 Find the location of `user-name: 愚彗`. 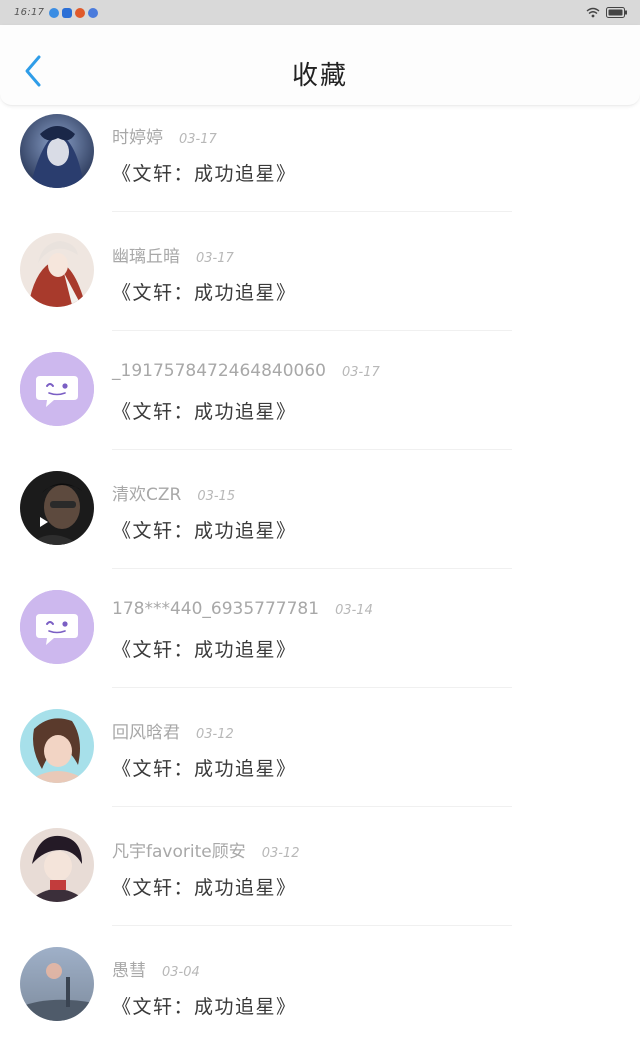

user-name: 愚彗 is located at coordinates (129, 971).